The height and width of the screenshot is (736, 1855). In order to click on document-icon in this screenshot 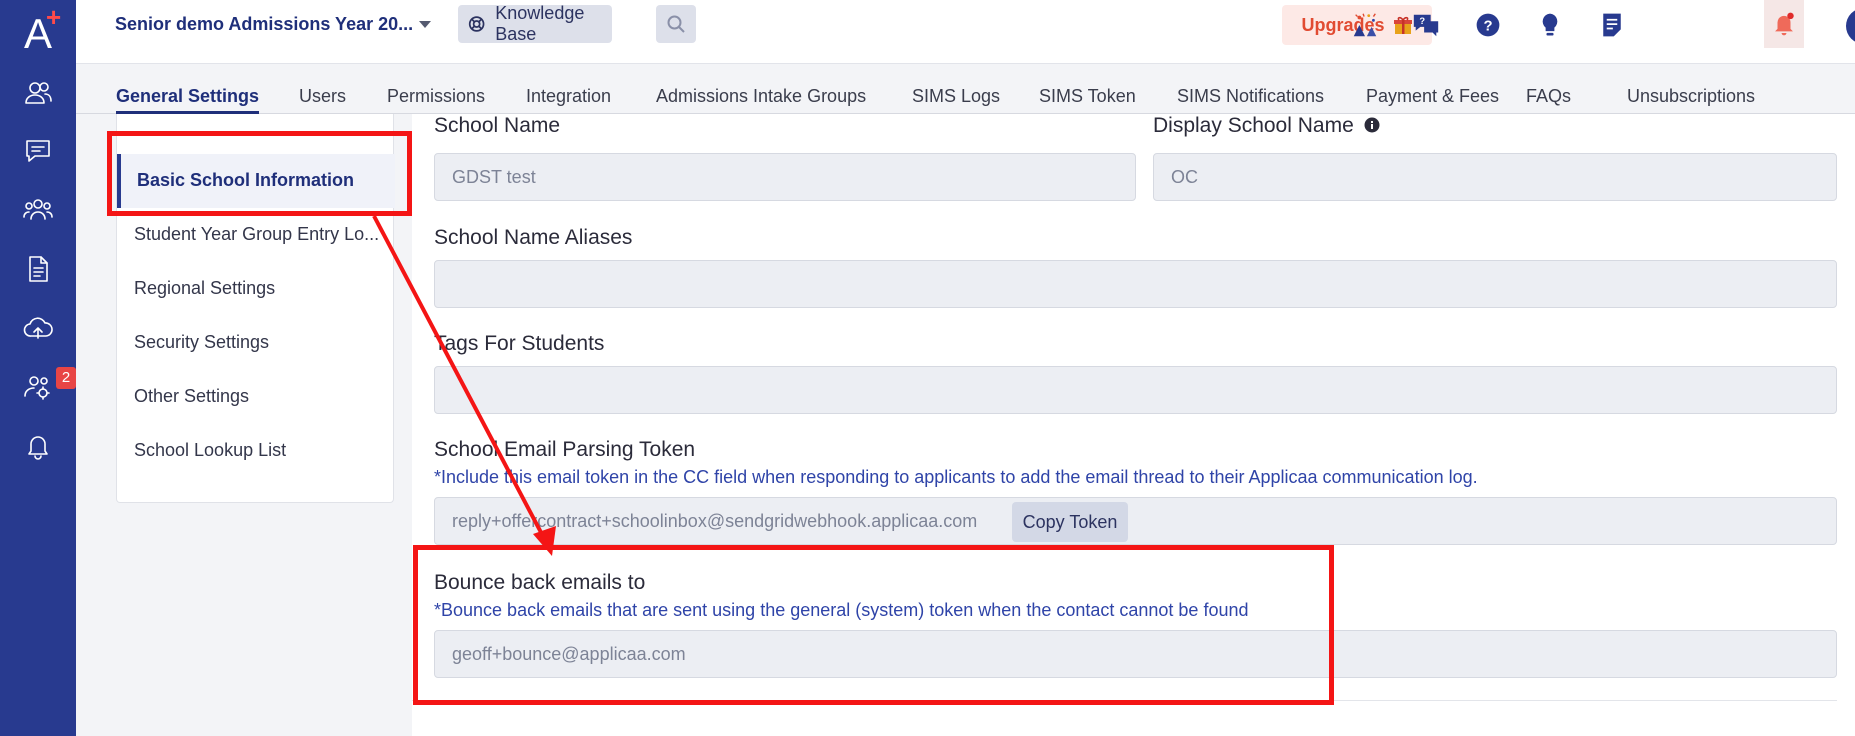, I will do `click(38, 269)`.